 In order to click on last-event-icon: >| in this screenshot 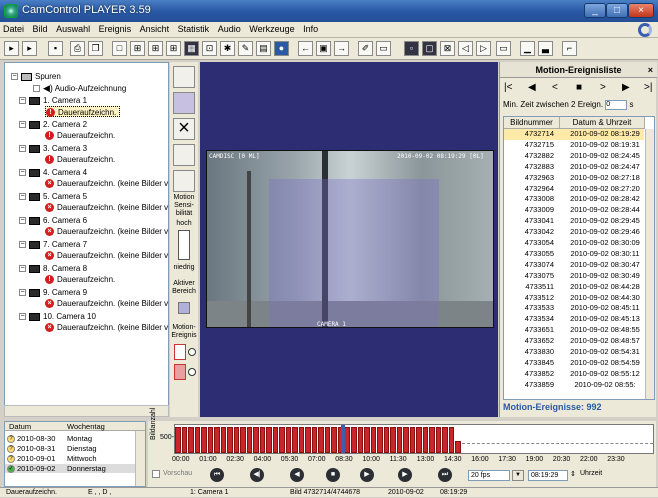, I will do `click(648, 87)`.